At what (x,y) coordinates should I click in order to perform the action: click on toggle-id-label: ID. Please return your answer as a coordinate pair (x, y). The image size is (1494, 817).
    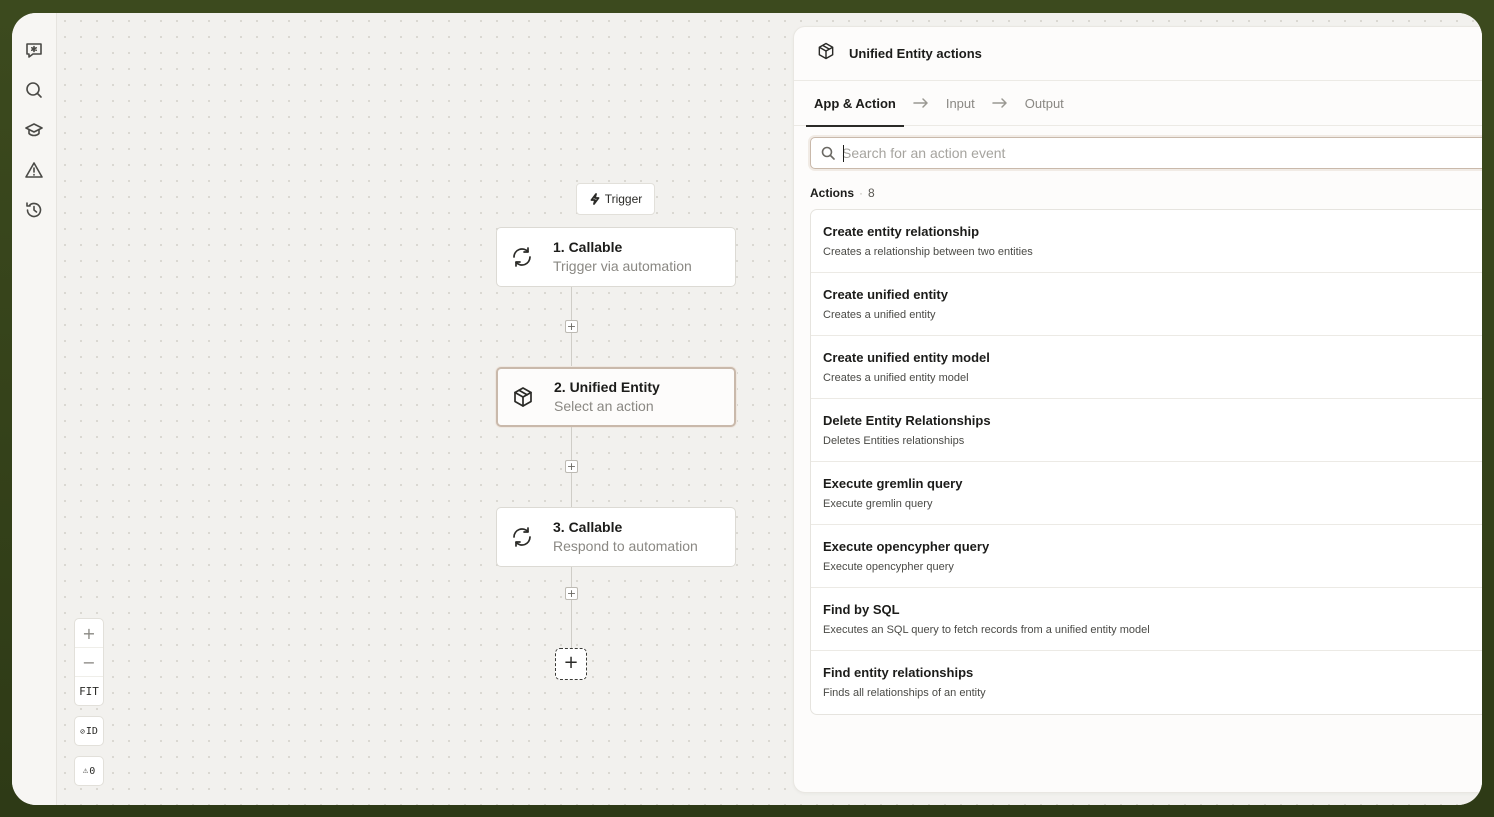
    Looking at the image, I should click on (91, 731).